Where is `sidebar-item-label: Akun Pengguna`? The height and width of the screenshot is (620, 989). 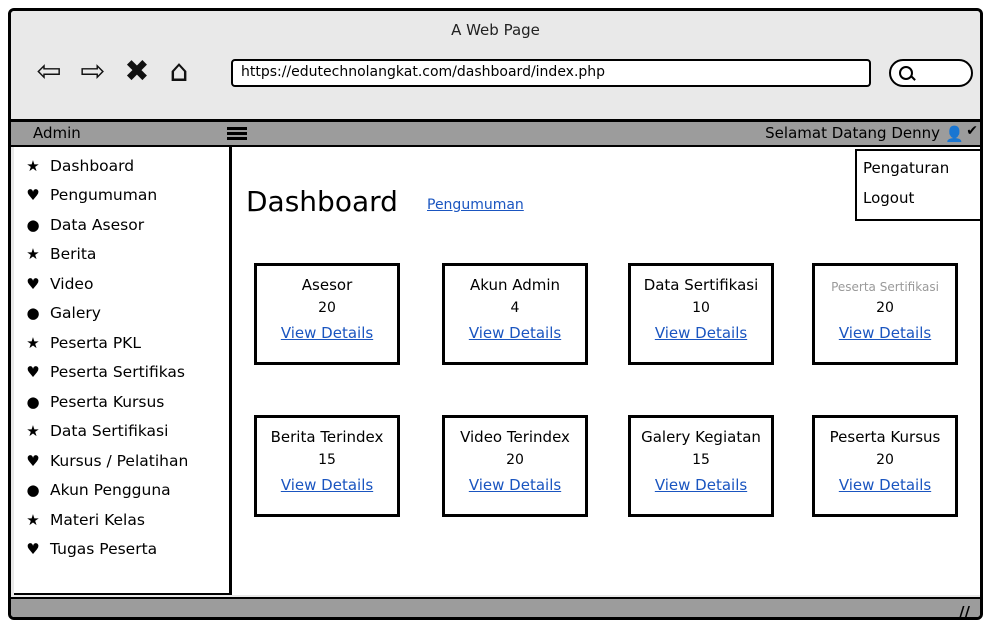
sidebar-item-label: Akun Pengguna is located at coordinates (110, 490).